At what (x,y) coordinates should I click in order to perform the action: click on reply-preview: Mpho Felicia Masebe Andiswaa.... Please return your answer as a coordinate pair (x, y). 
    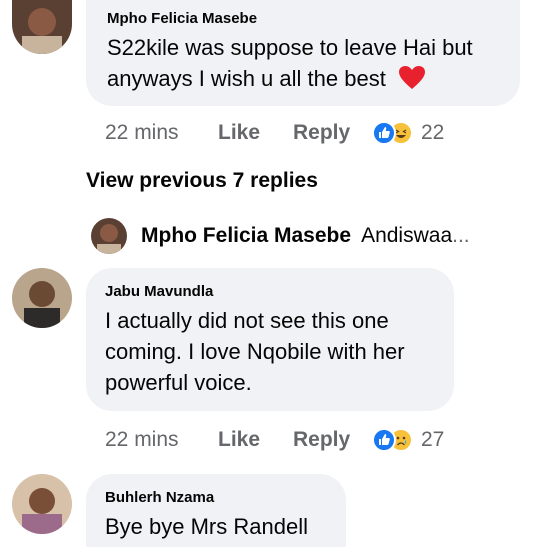
    Looking at the image, I should click on (280, 236).